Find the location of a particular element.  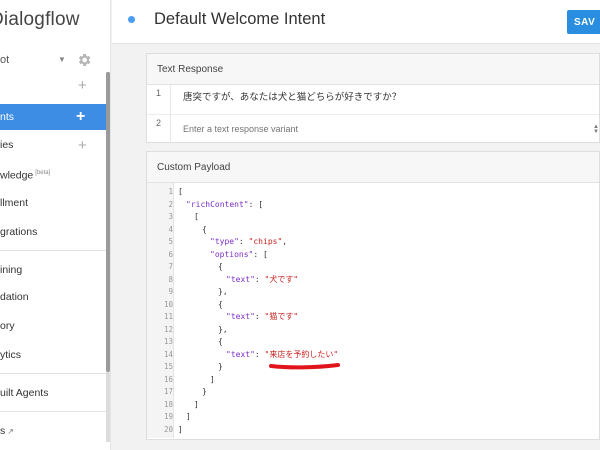

sidebar-item-label: ining is located at coordinates (11, 270).